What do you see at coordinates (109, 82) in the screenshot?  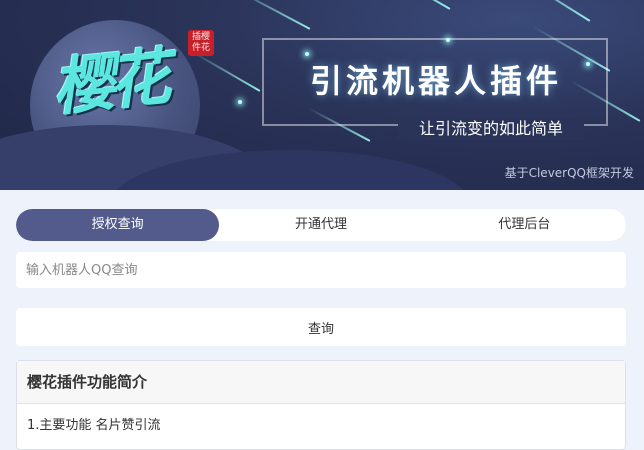 I see `brand-logo: 樱花` at bounding box center [109, 82].